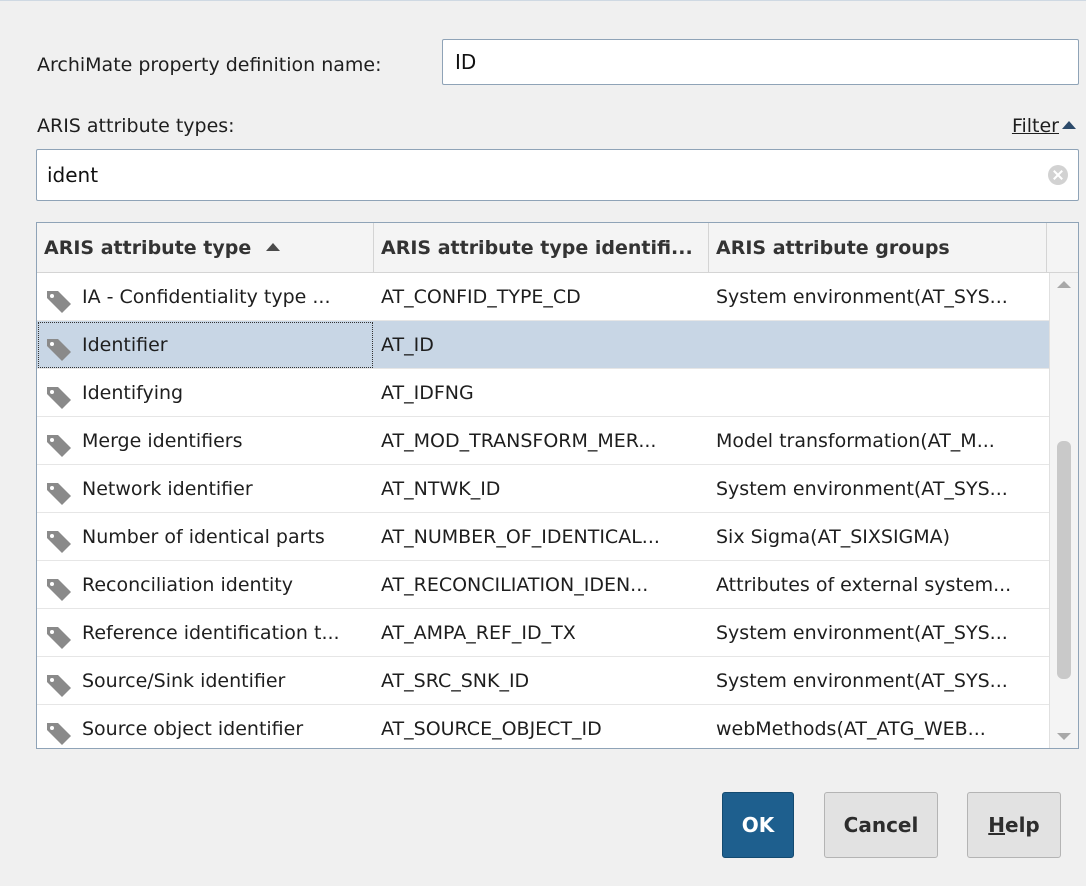 This screenshot has width=1086, height=886. I want to click on cell-attribute-type: Reconciliation identity, so click(205, 585).